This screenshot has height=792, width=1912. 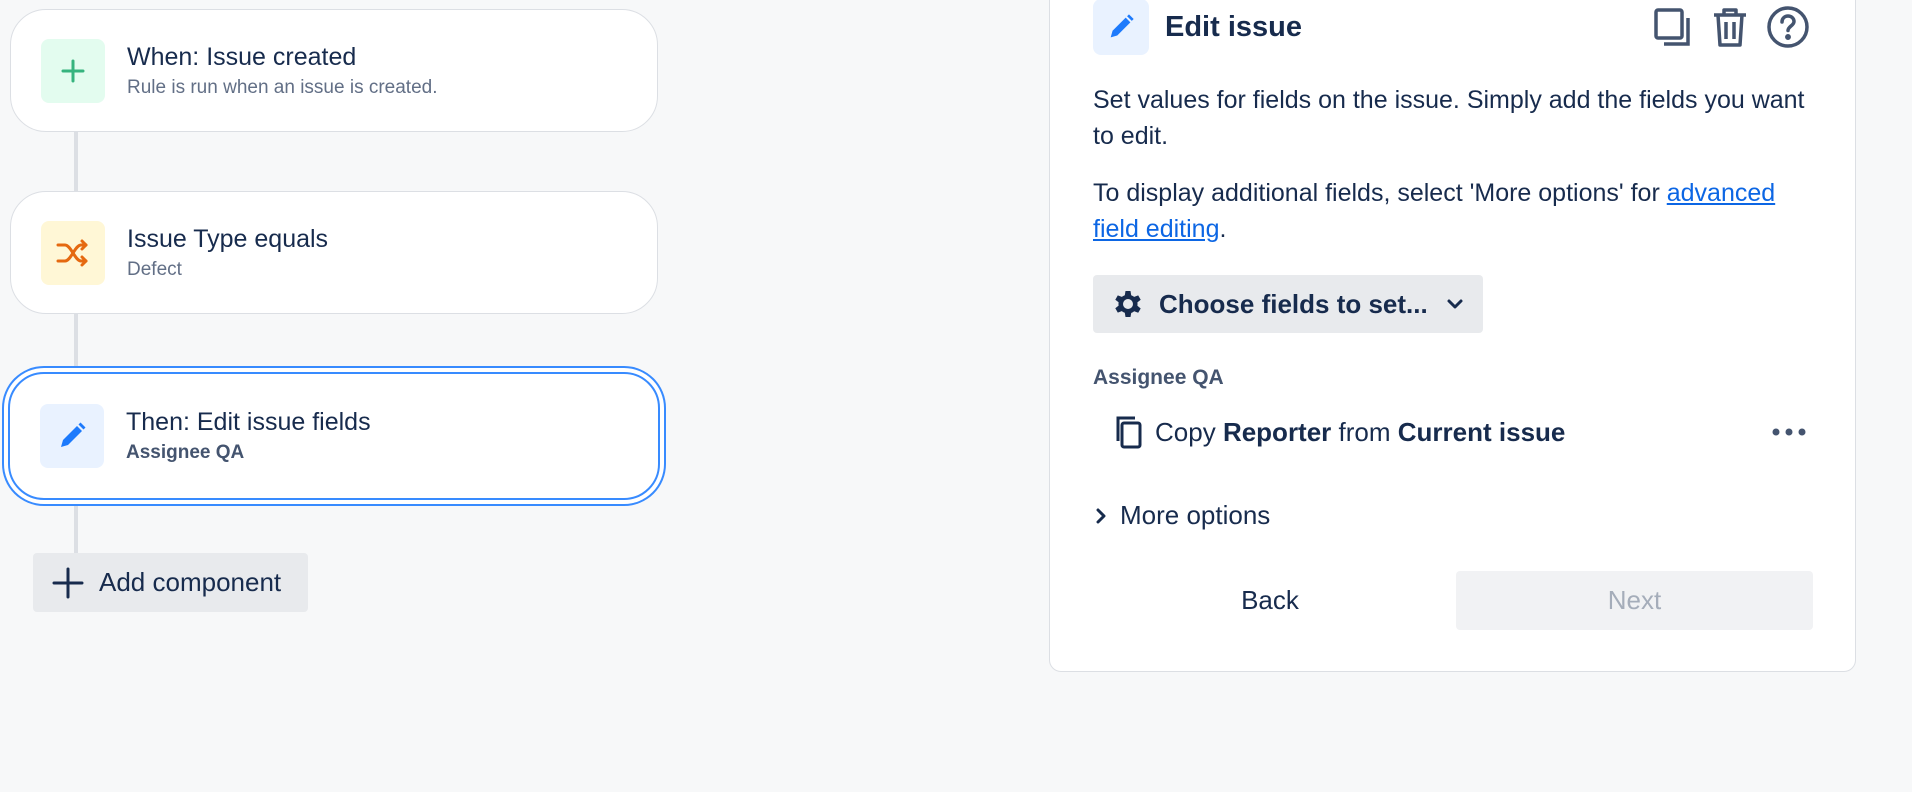 What do you see at coordinates (1223, 229) in the screenshot?
I see `advanced-description-suffix: .` at bounding box center [1223, 229].